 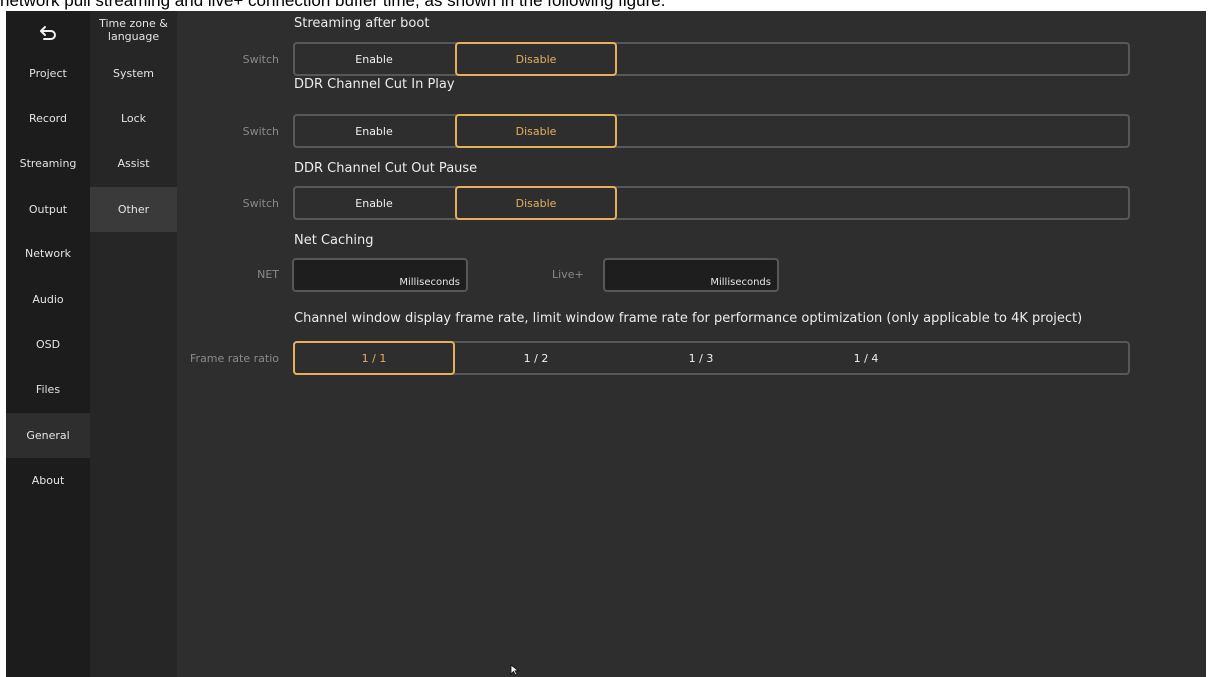 What do you see at coordinates (701, 358) in the screenshot?
I see `frame-rate-option-1-3: 1 / 3` at bounding box center [701, 358].